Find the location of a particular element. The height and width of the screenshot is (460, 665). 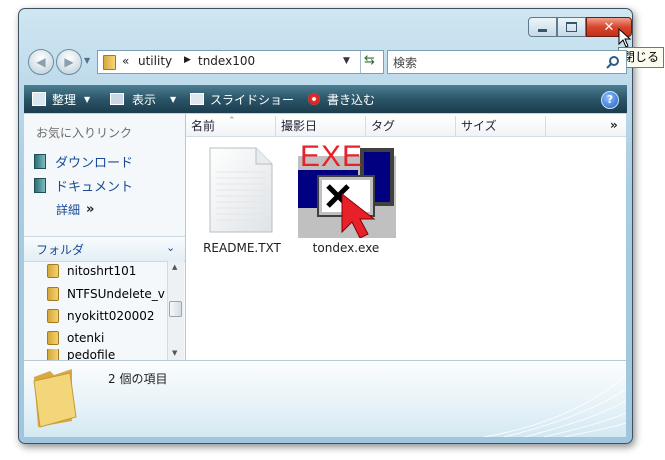

more-label: 詳細 is located at coordinates (68, 210).